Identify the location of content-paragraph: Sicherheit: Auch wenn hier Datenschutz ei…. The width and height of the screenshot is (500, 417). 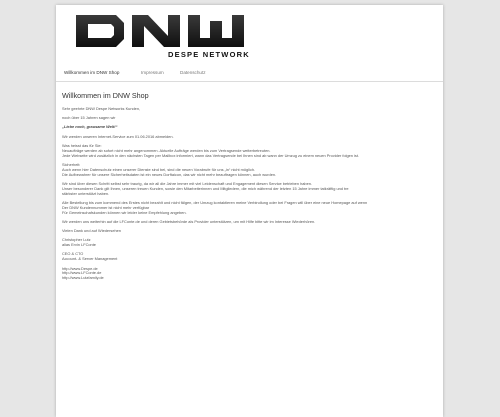
(248, 170).